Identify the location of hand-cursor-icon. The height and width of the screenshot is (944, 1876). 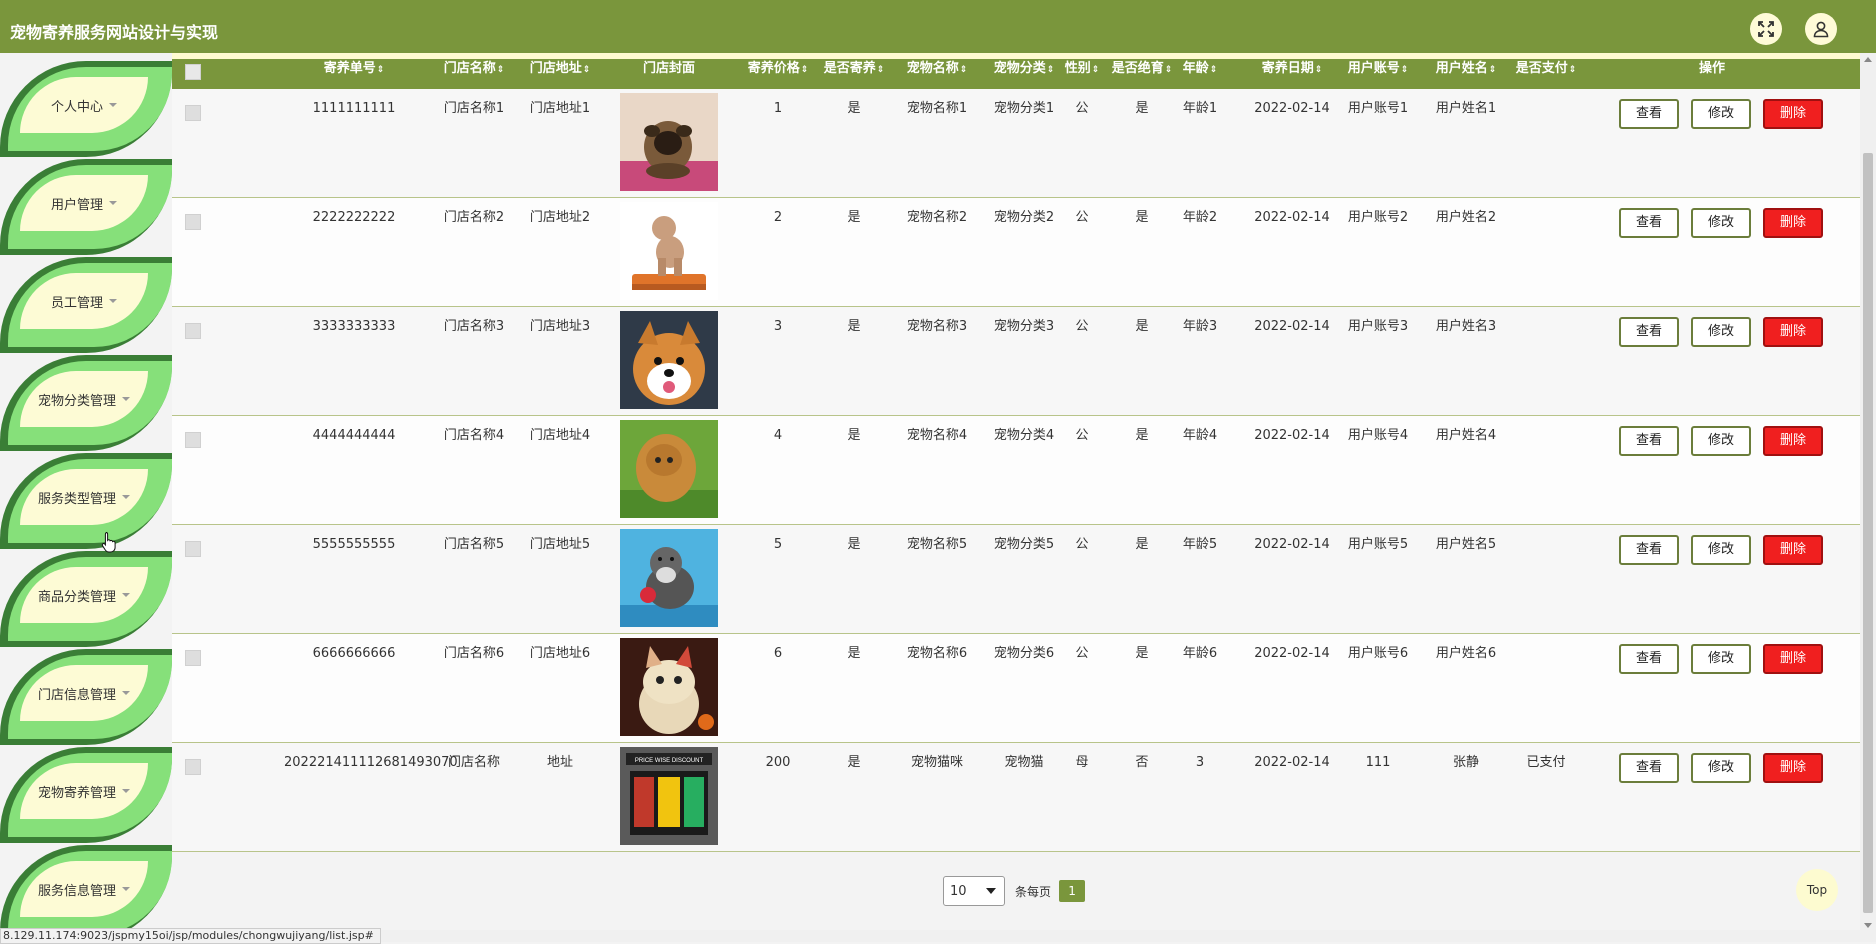
(108, 542).